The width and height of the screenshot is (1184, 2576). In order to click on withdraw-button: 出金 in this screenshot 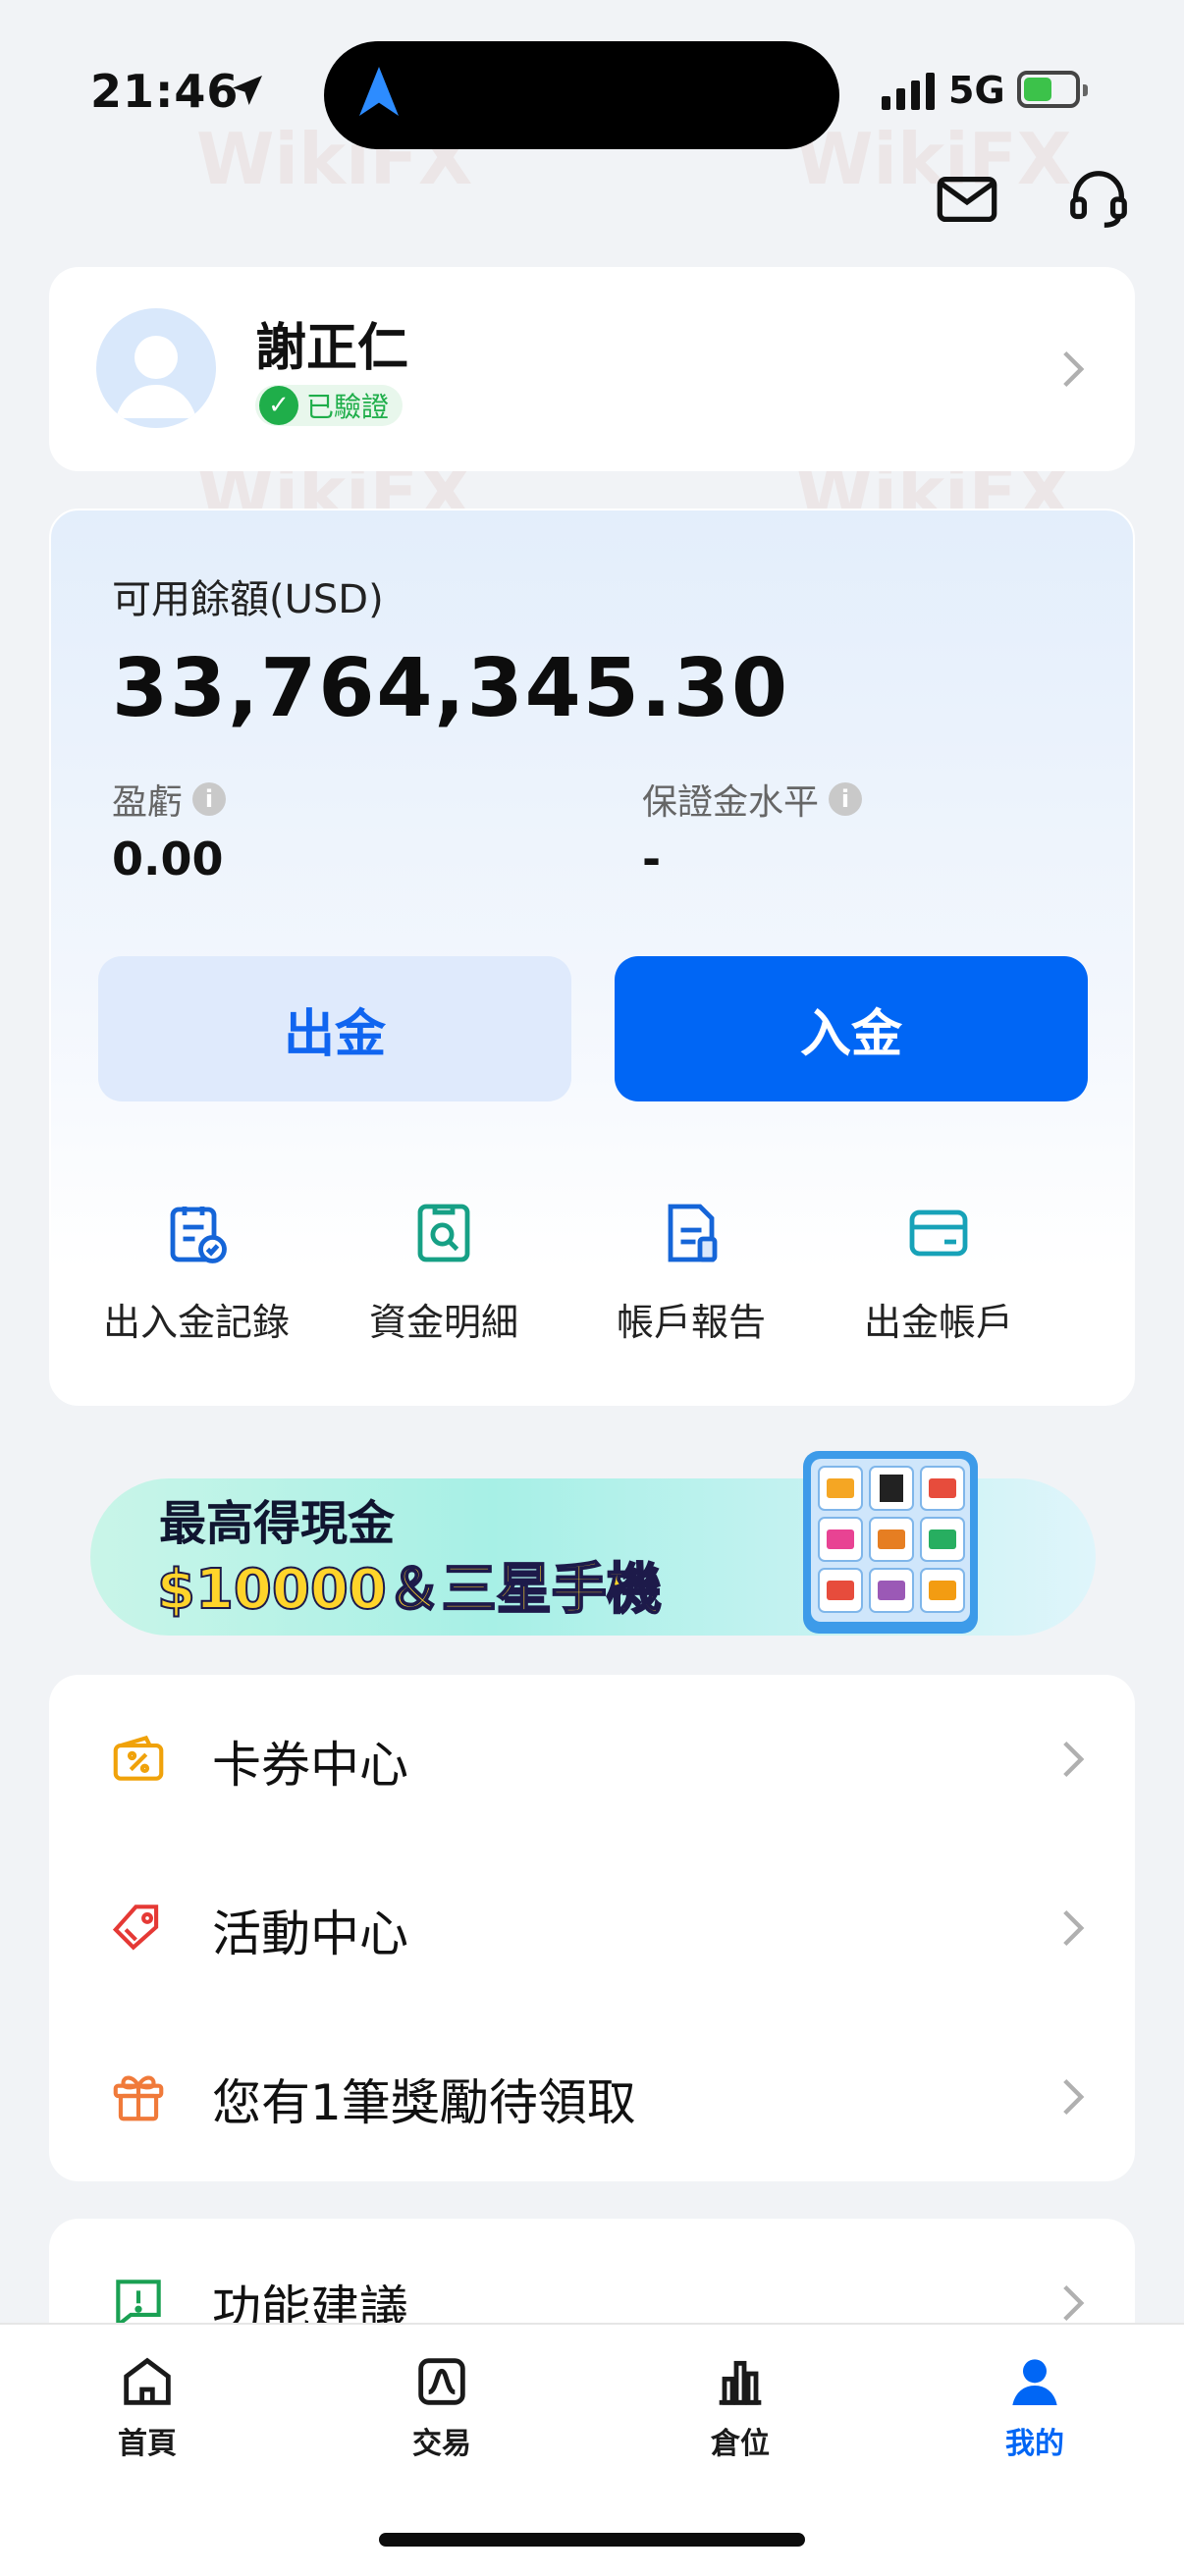, I will do `click(334, 1028)`.